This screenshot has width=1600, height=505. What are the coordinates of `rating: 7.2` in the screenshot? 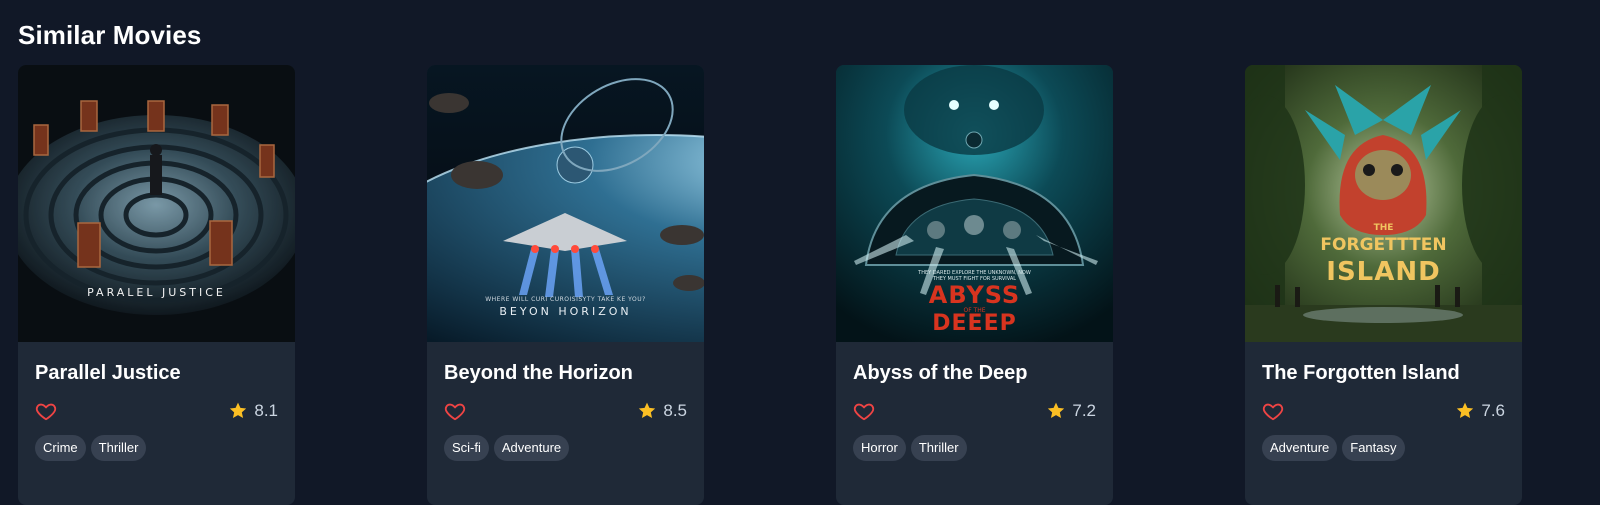 It's located at (1071, 411).